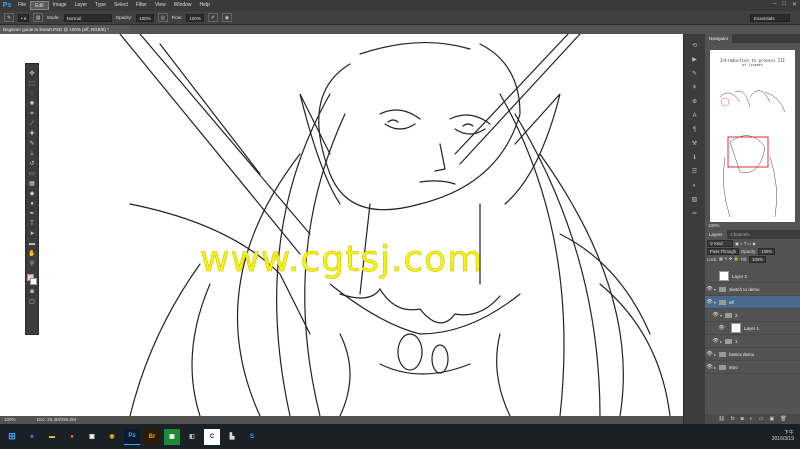 This screenshot has height=449, width=800. I want to click on clock: 下午 2016/3/19, so click(783, 436).